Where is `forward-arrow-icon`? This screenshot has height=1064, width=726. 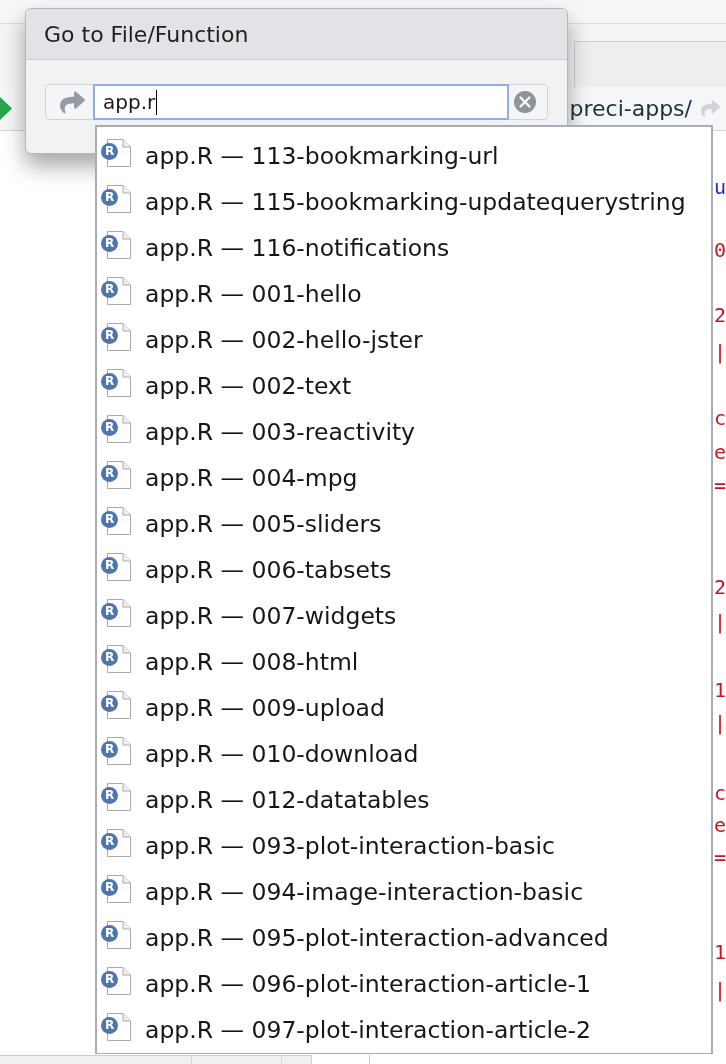 forward-arrow-icon is located at coordinates (72, 102).